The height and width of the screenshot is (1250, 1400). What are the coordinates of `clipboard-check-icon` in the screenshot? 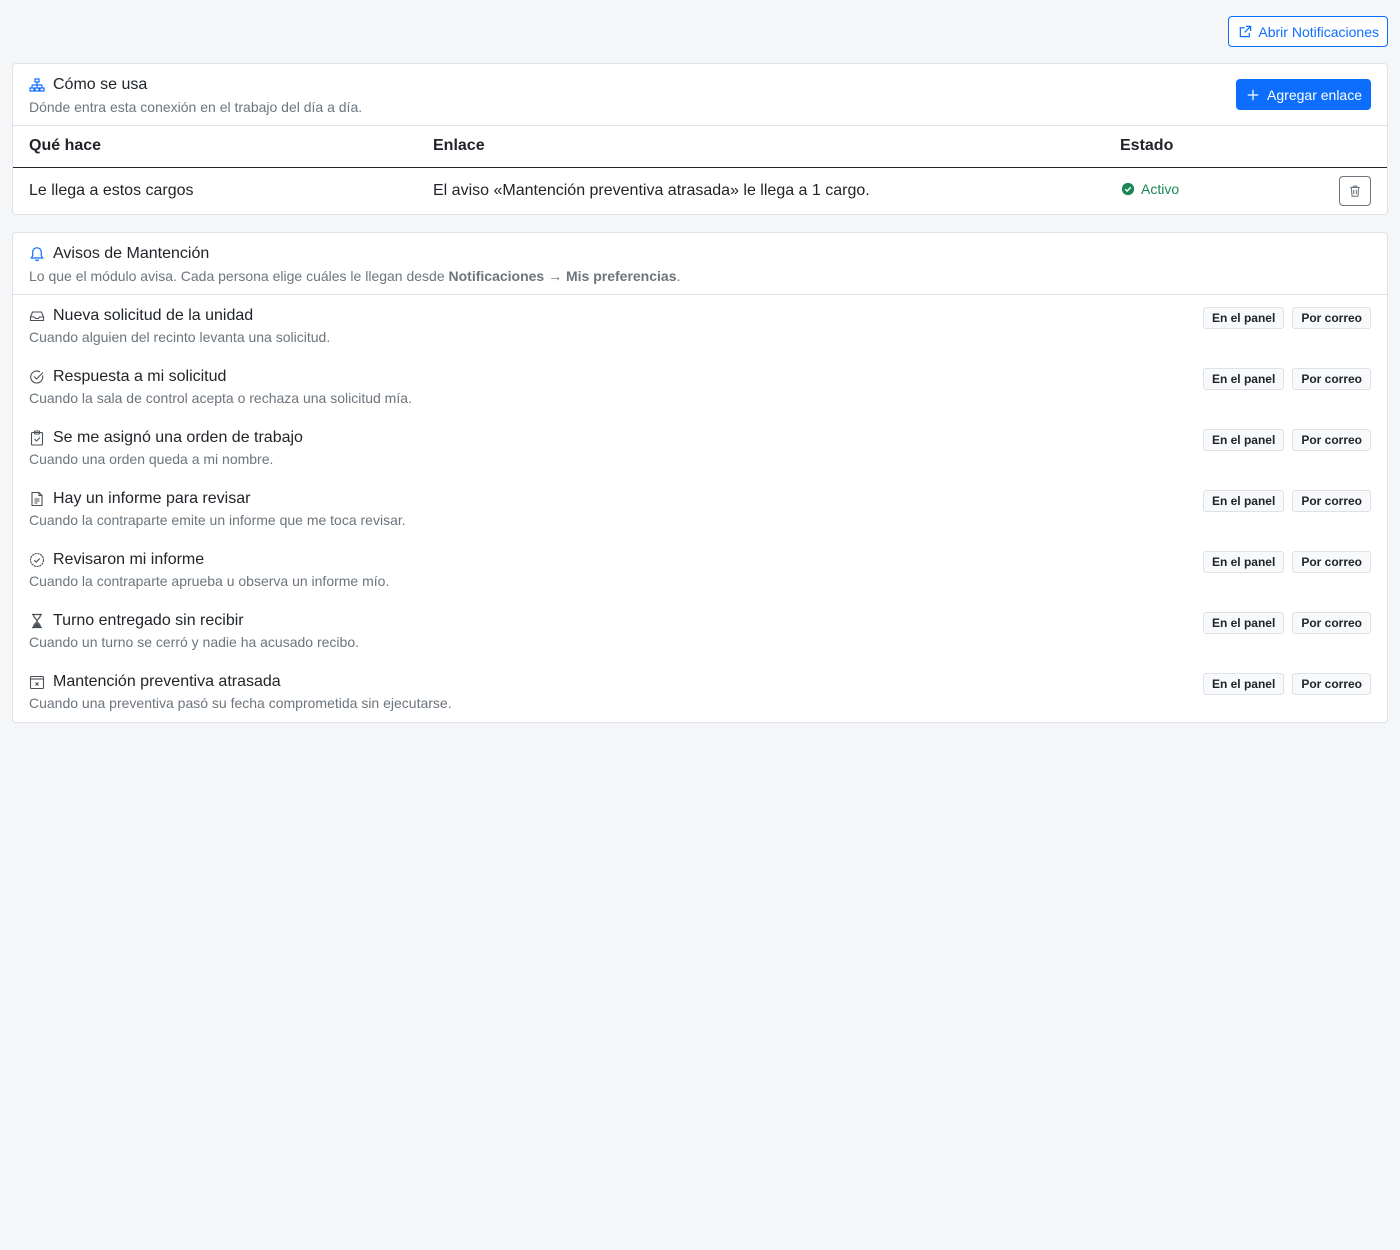 It's located at (37, 438).